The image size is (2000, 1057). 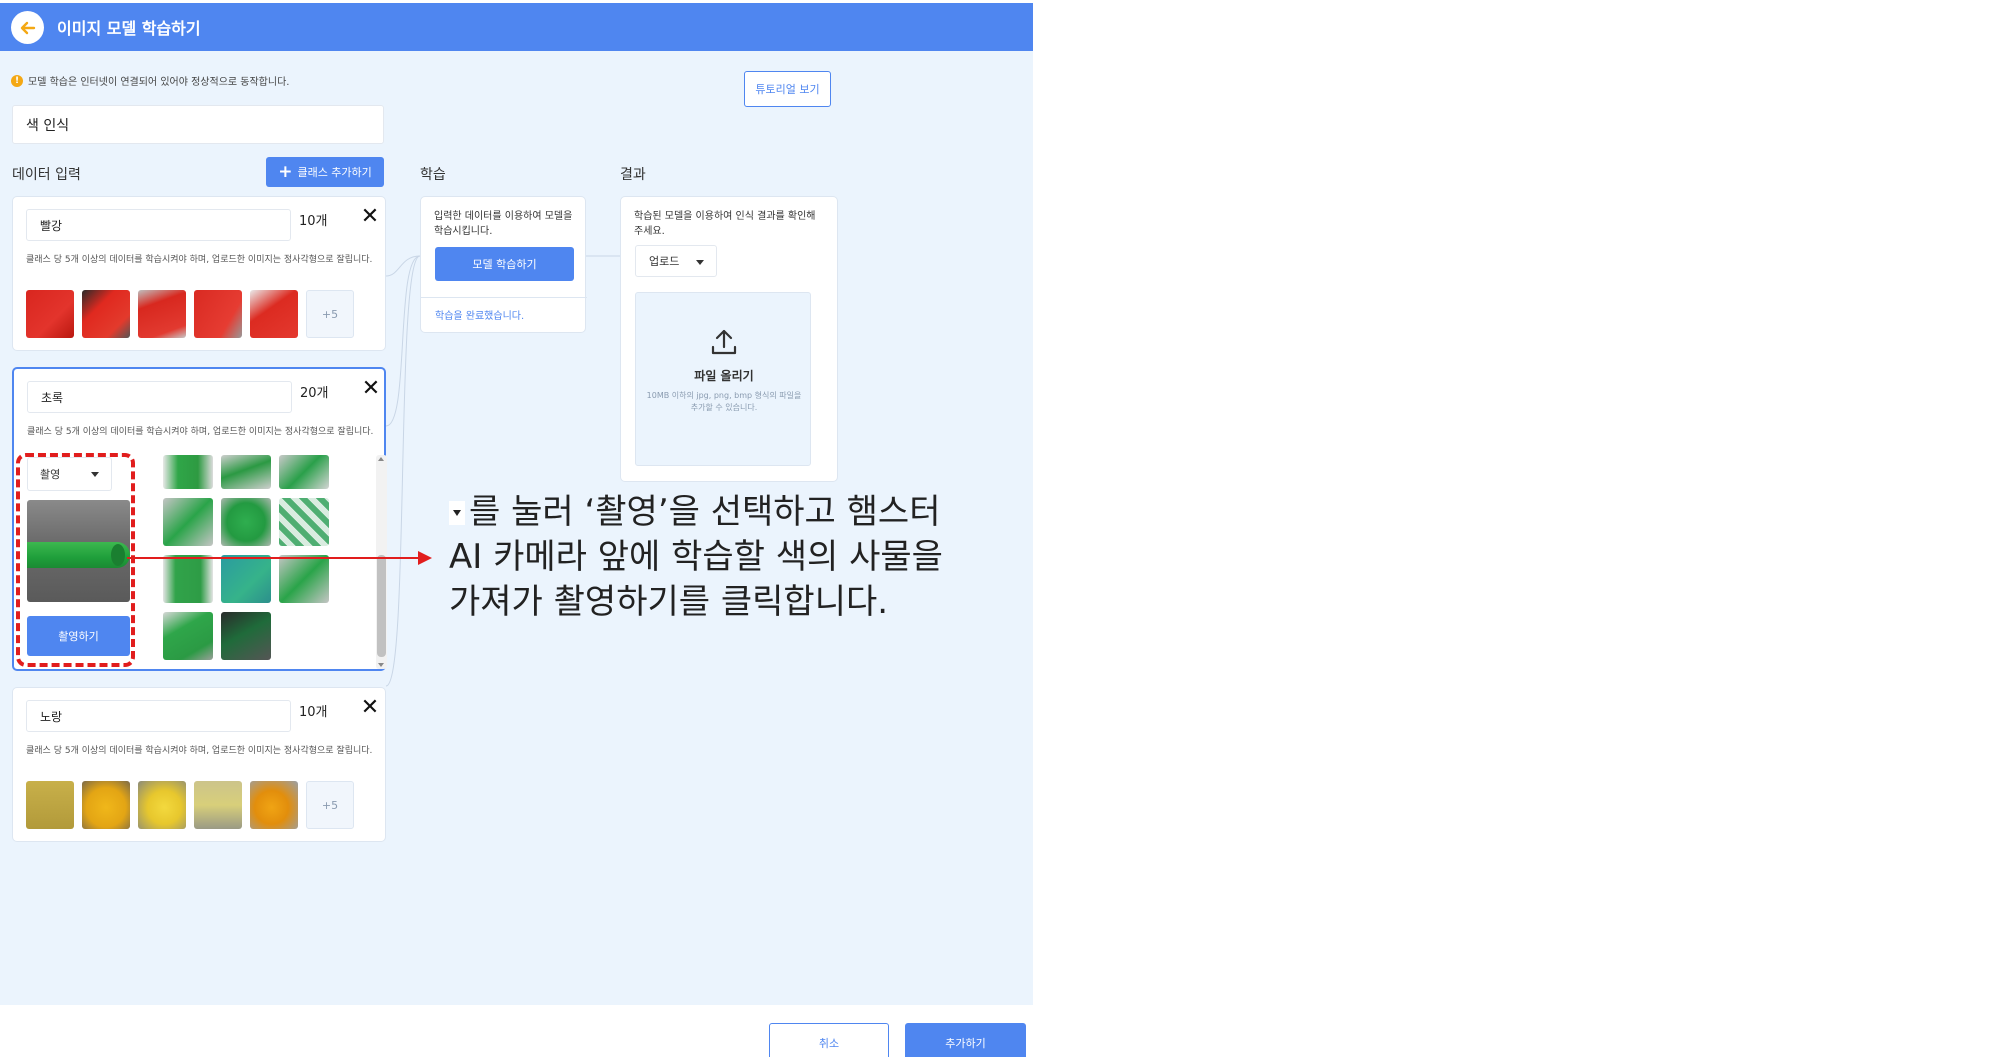 What do you see at coordinates (118, 555) in the screenshot?
I see `camera-object-end` at bounding box center [118, 555].